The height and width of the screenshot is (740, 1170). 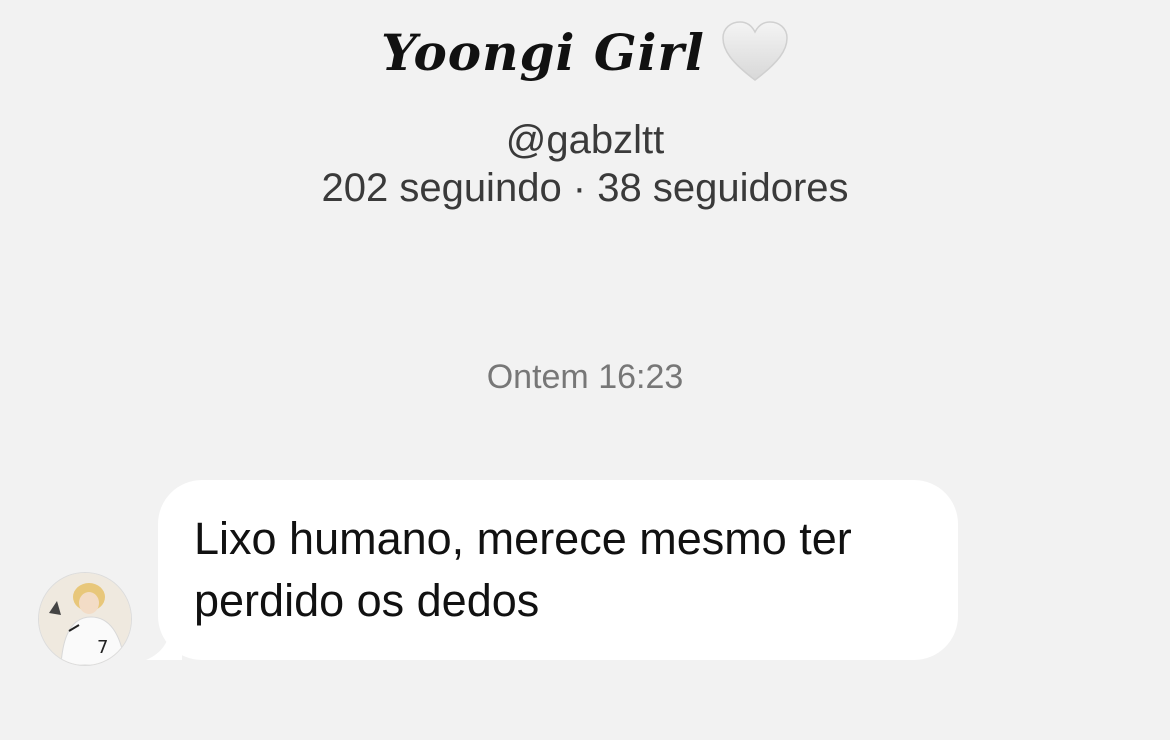 I want to click on follow-stats: 202 seguindo · 38 seguidores, so click(x=585, y=188).